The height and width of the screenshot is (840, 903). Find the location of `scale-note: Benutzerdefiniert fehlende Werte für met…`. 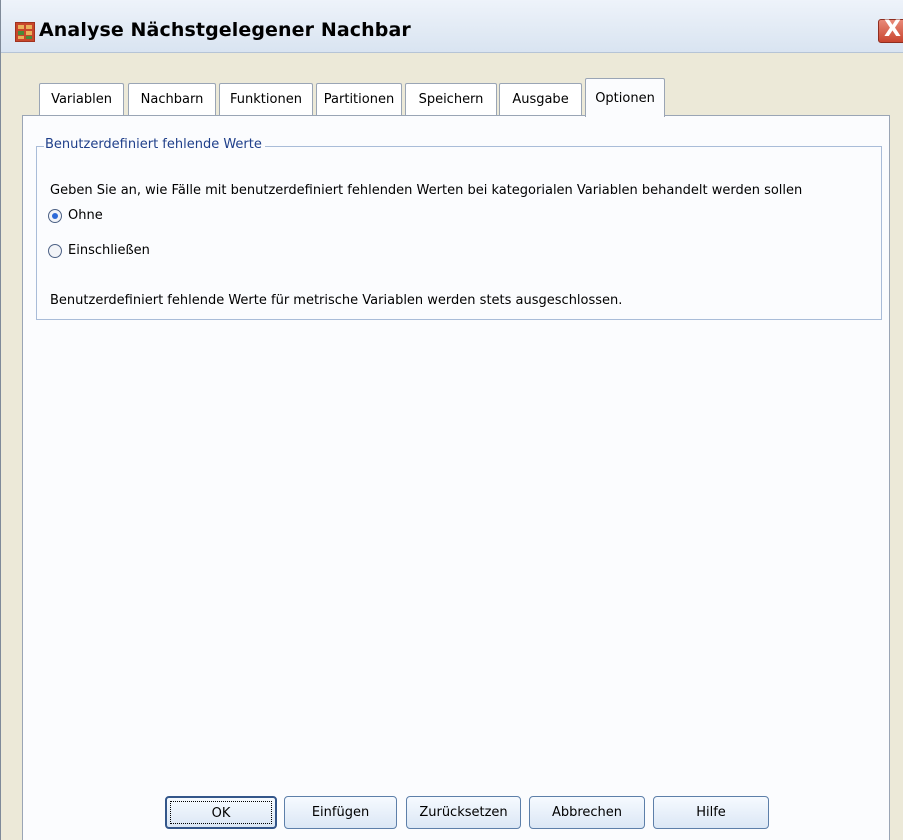

scale-note: Benutzerdefiniert fehlende Werte für met… is located at coordinates (336, 300).